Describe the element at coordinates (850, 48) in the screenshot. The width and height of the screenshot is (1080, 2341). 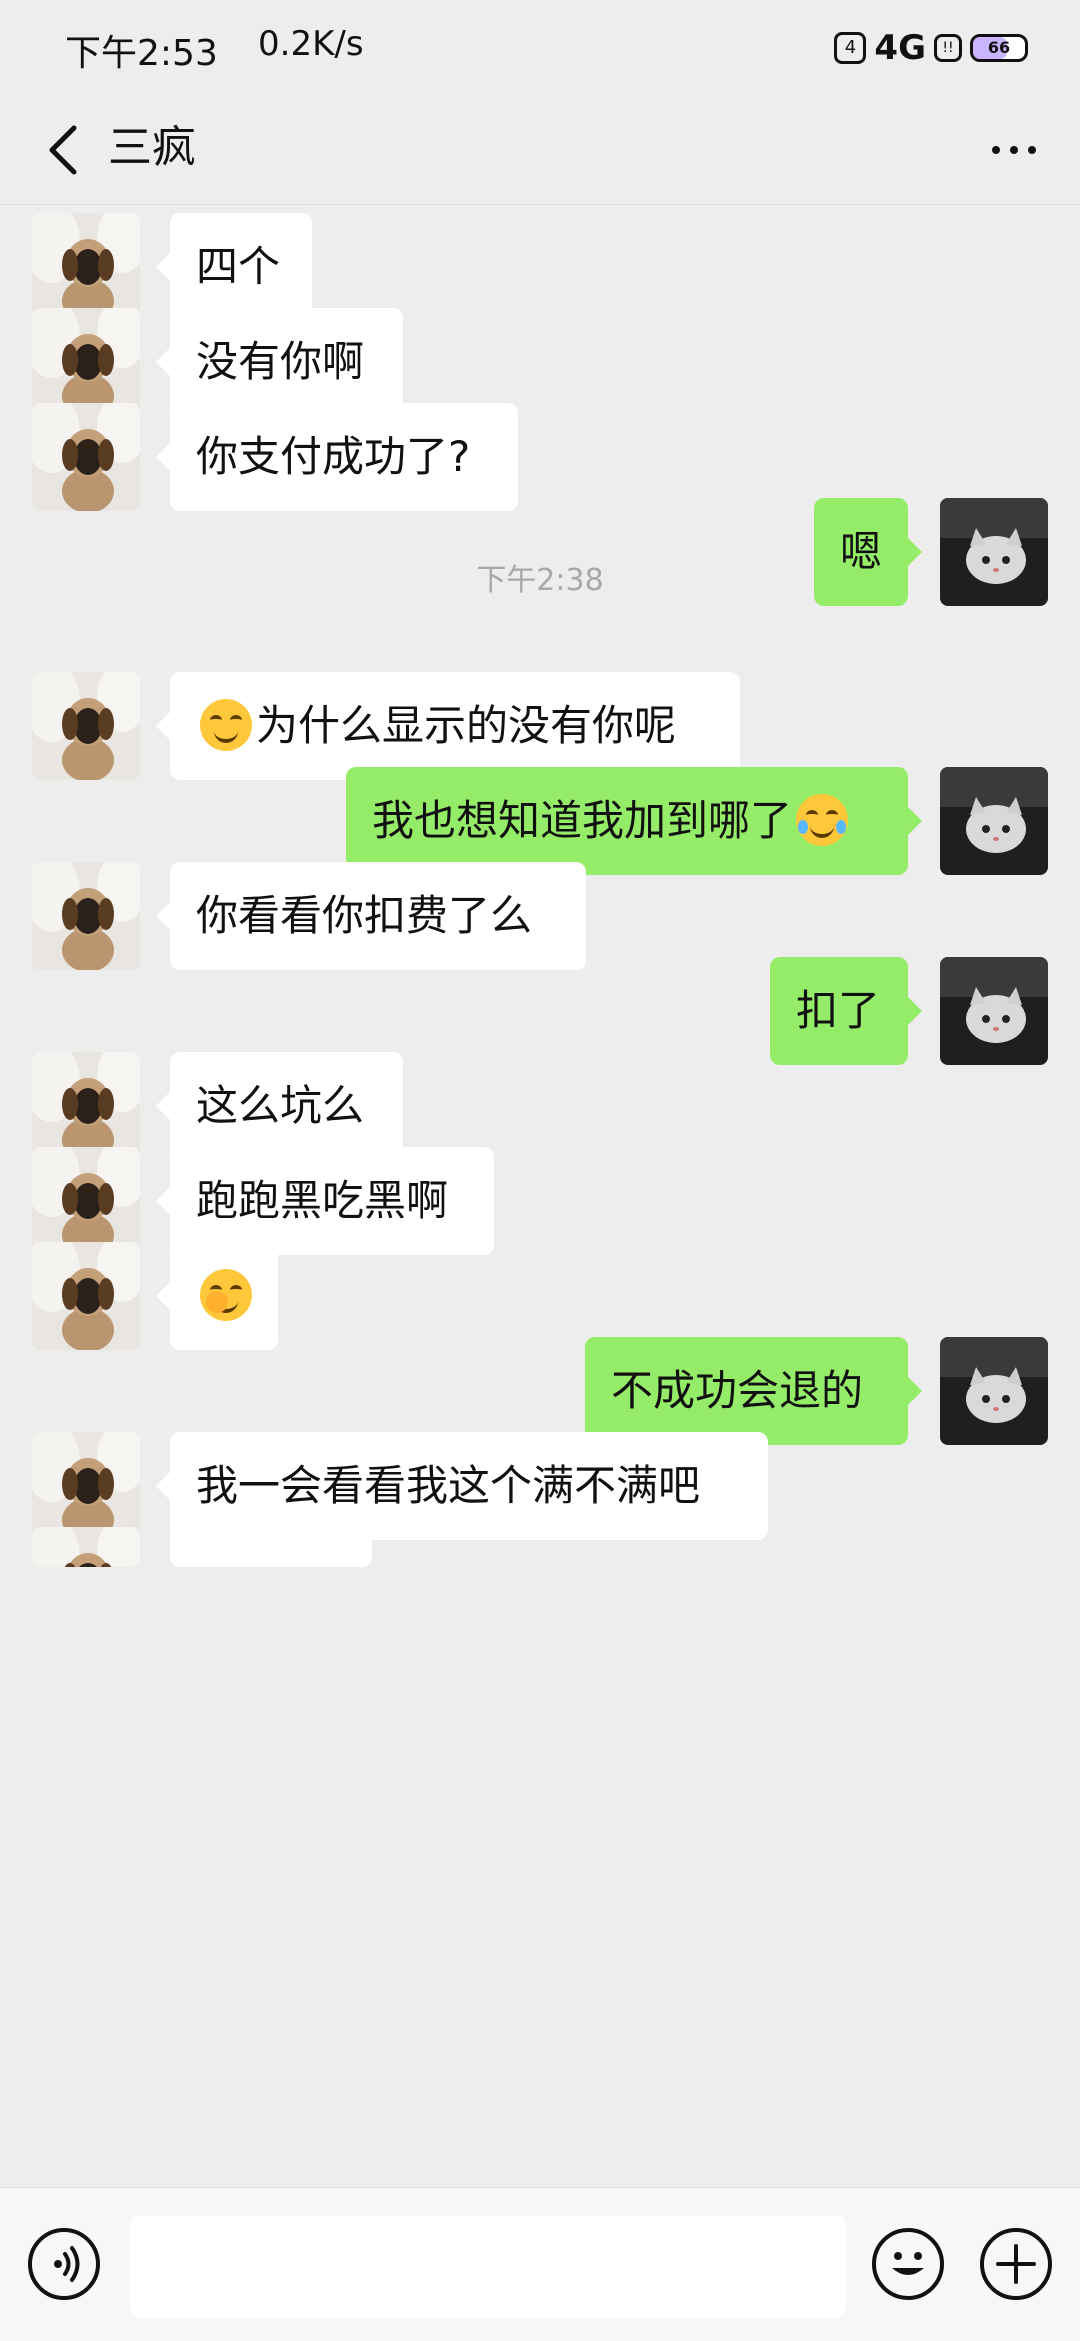
I see `sim-badge-icon: 4` at that location.